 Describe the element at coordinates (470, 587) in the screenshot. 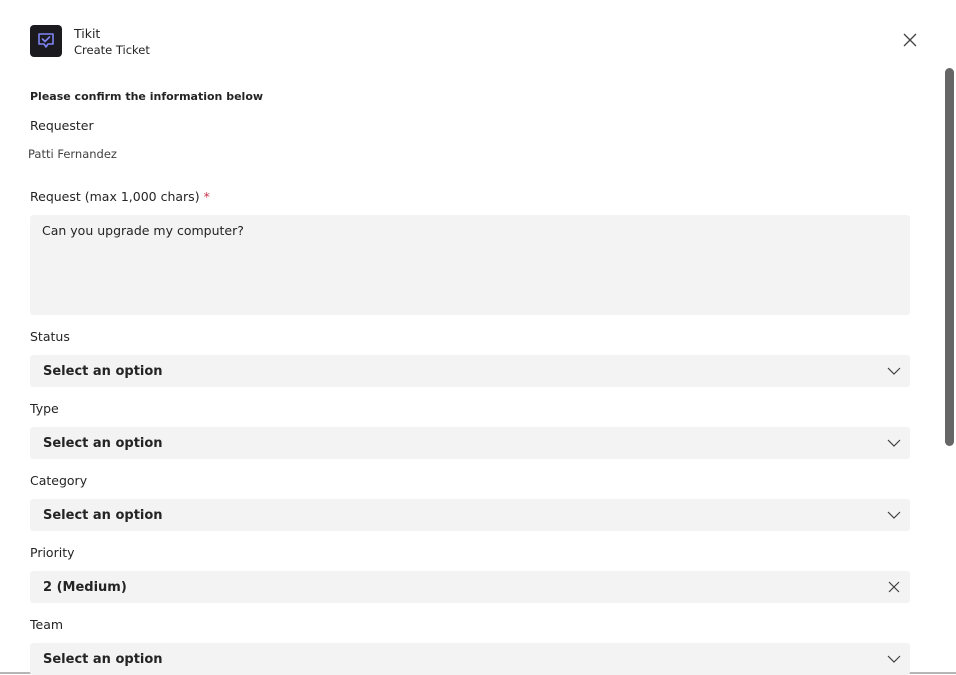

I see `priority-dropdown: 2 (Medium)` at that location.